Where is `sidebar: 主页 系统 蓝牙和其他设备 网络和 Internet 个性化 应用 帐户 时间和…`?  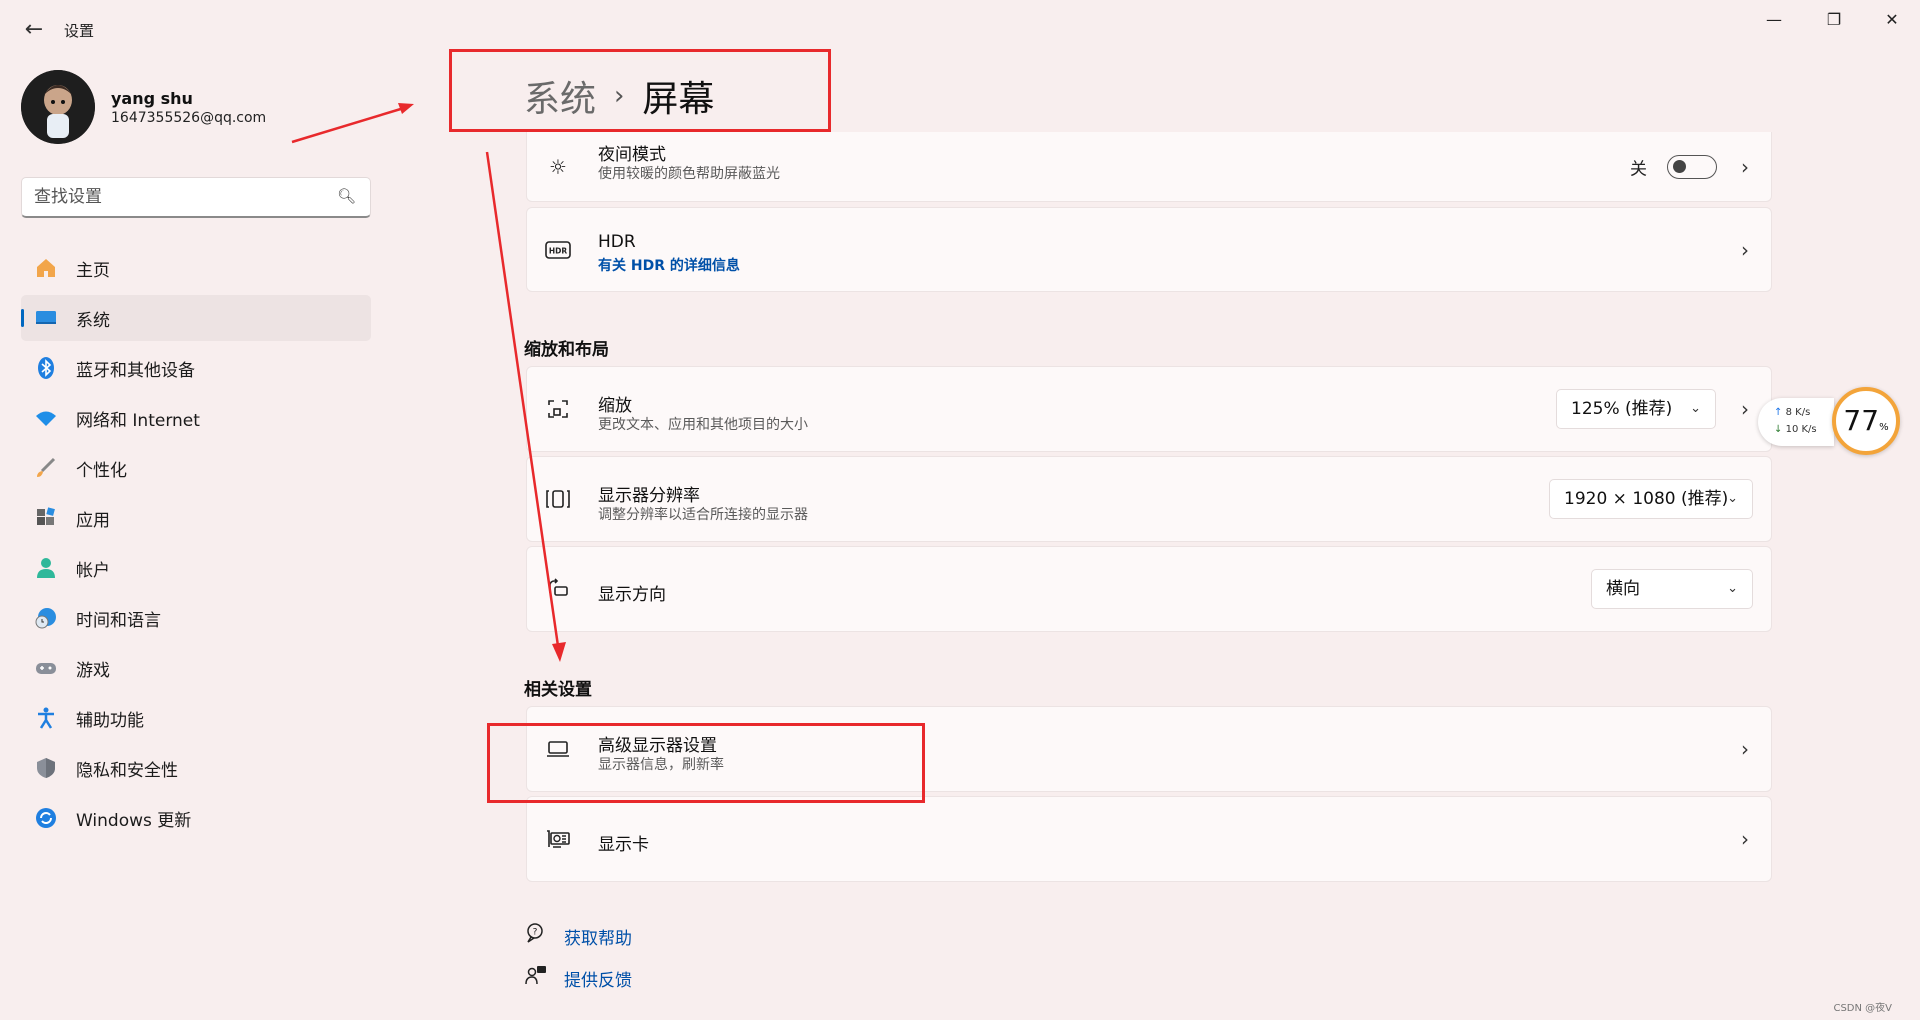
sidebar: 主页 系统 蓝牙和其他设备 网络和 Internet 个性化 应用 帐户 时间和… is located at coordinates (196, 545).